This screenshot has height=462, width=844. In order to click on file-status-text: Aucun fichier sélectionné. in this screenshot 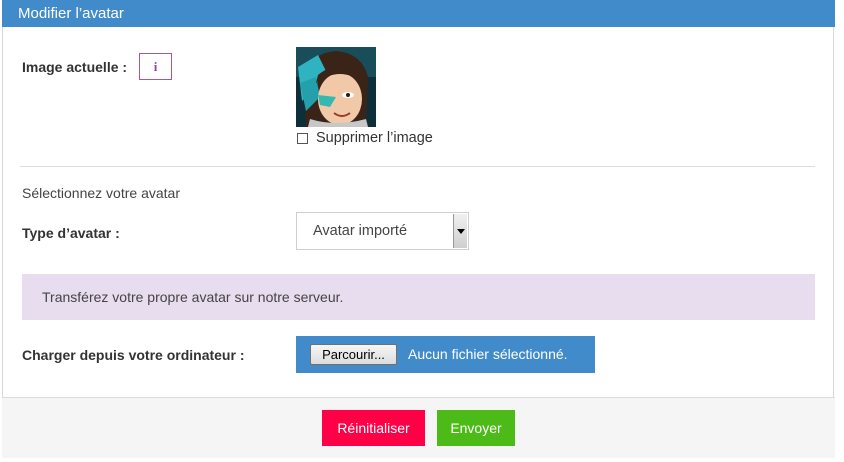, I will do `click(488, 354)`.